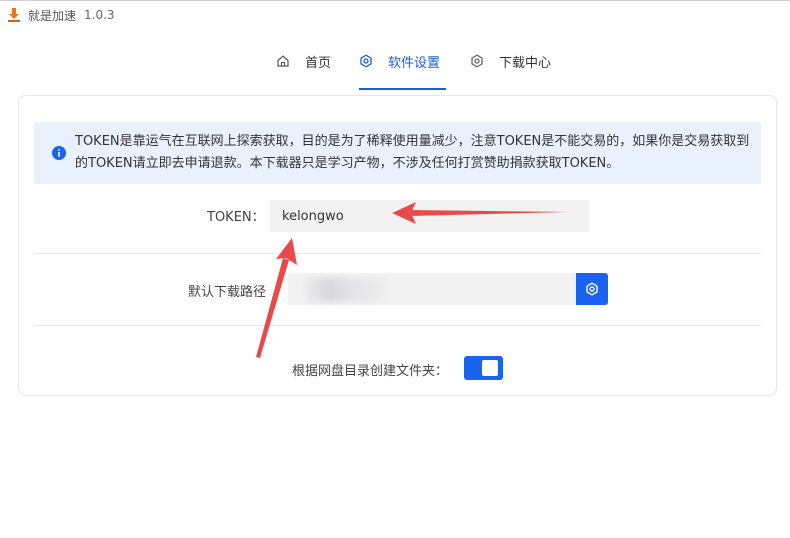 This screenshot has width=790, height=538. Describe the element at coordinates (395, 15) in the screenshot. I see `title-bar: 就是加速 1.0.3` at that location.